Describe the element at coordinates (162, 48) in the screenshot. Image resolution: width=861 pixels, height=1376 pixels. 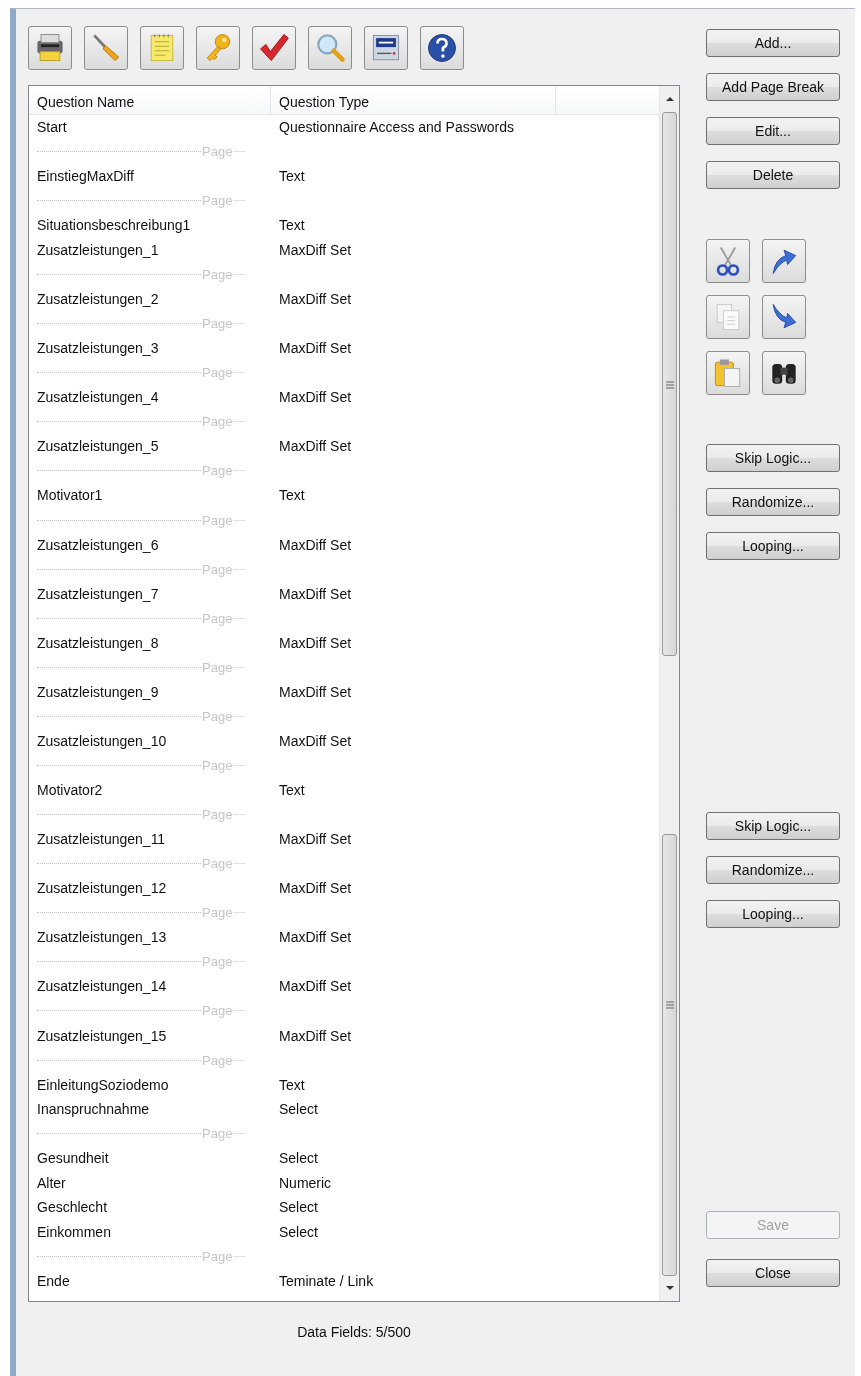
I see `notepad-button` at that location.